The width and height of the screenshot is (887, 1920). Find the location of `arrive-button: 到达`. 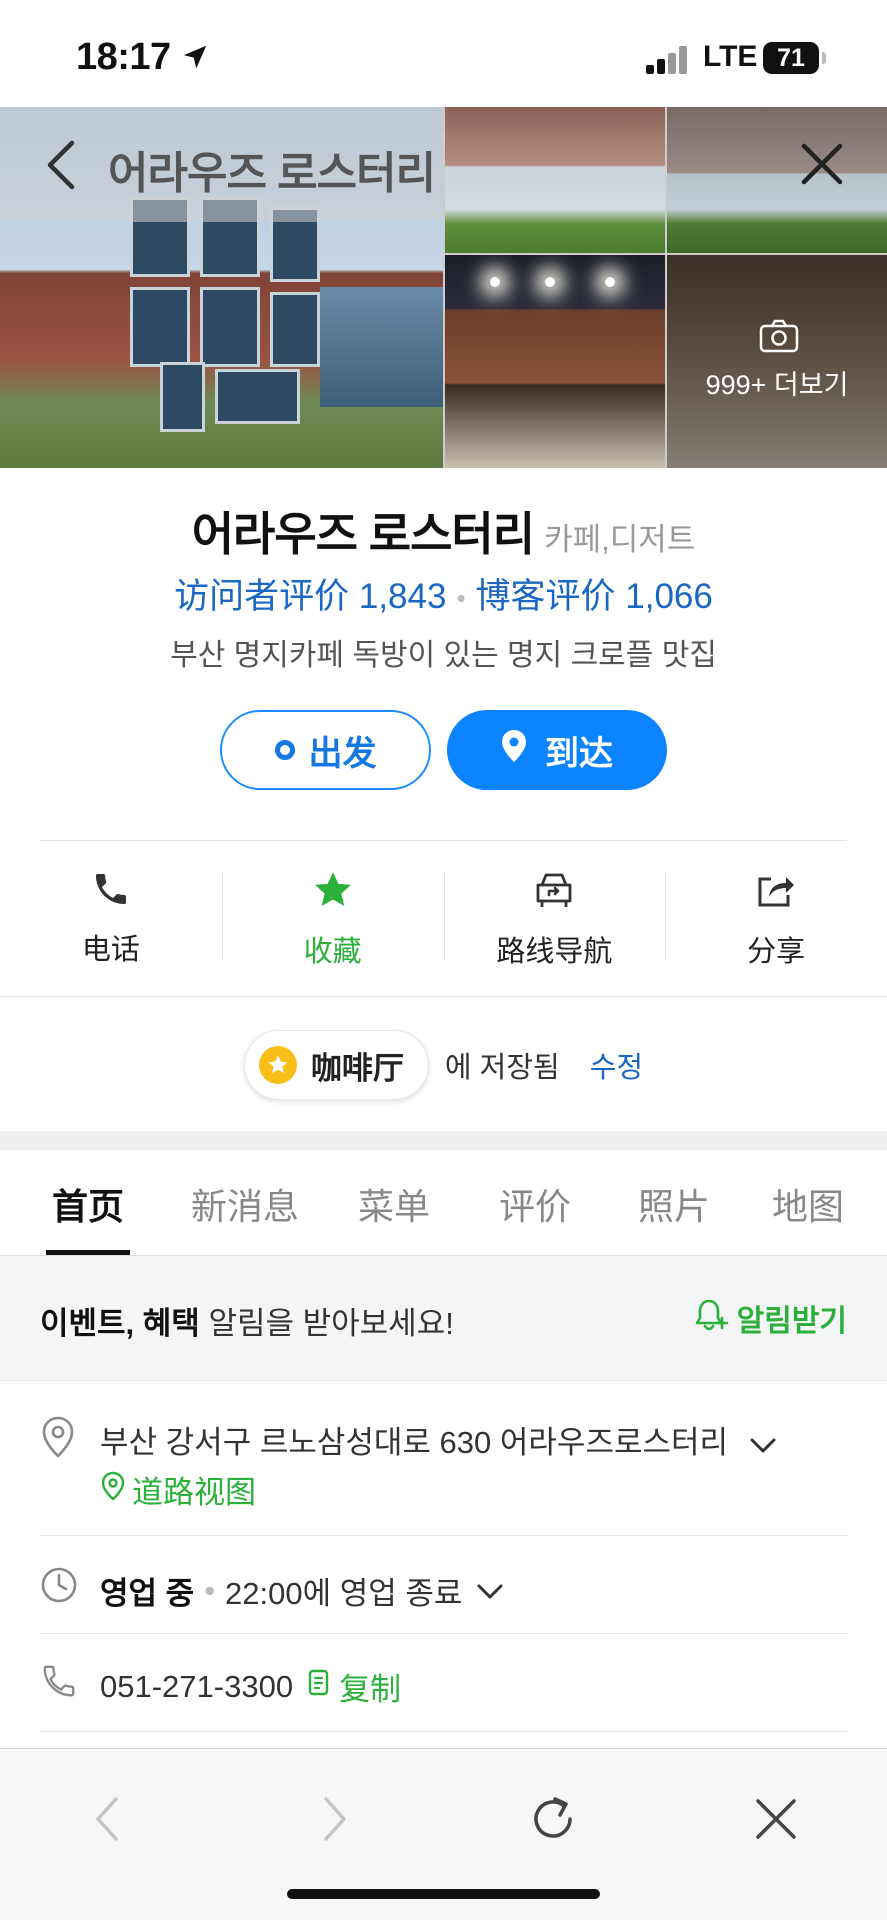

arrive-button: 到达 is located at coordinates (557, 750).